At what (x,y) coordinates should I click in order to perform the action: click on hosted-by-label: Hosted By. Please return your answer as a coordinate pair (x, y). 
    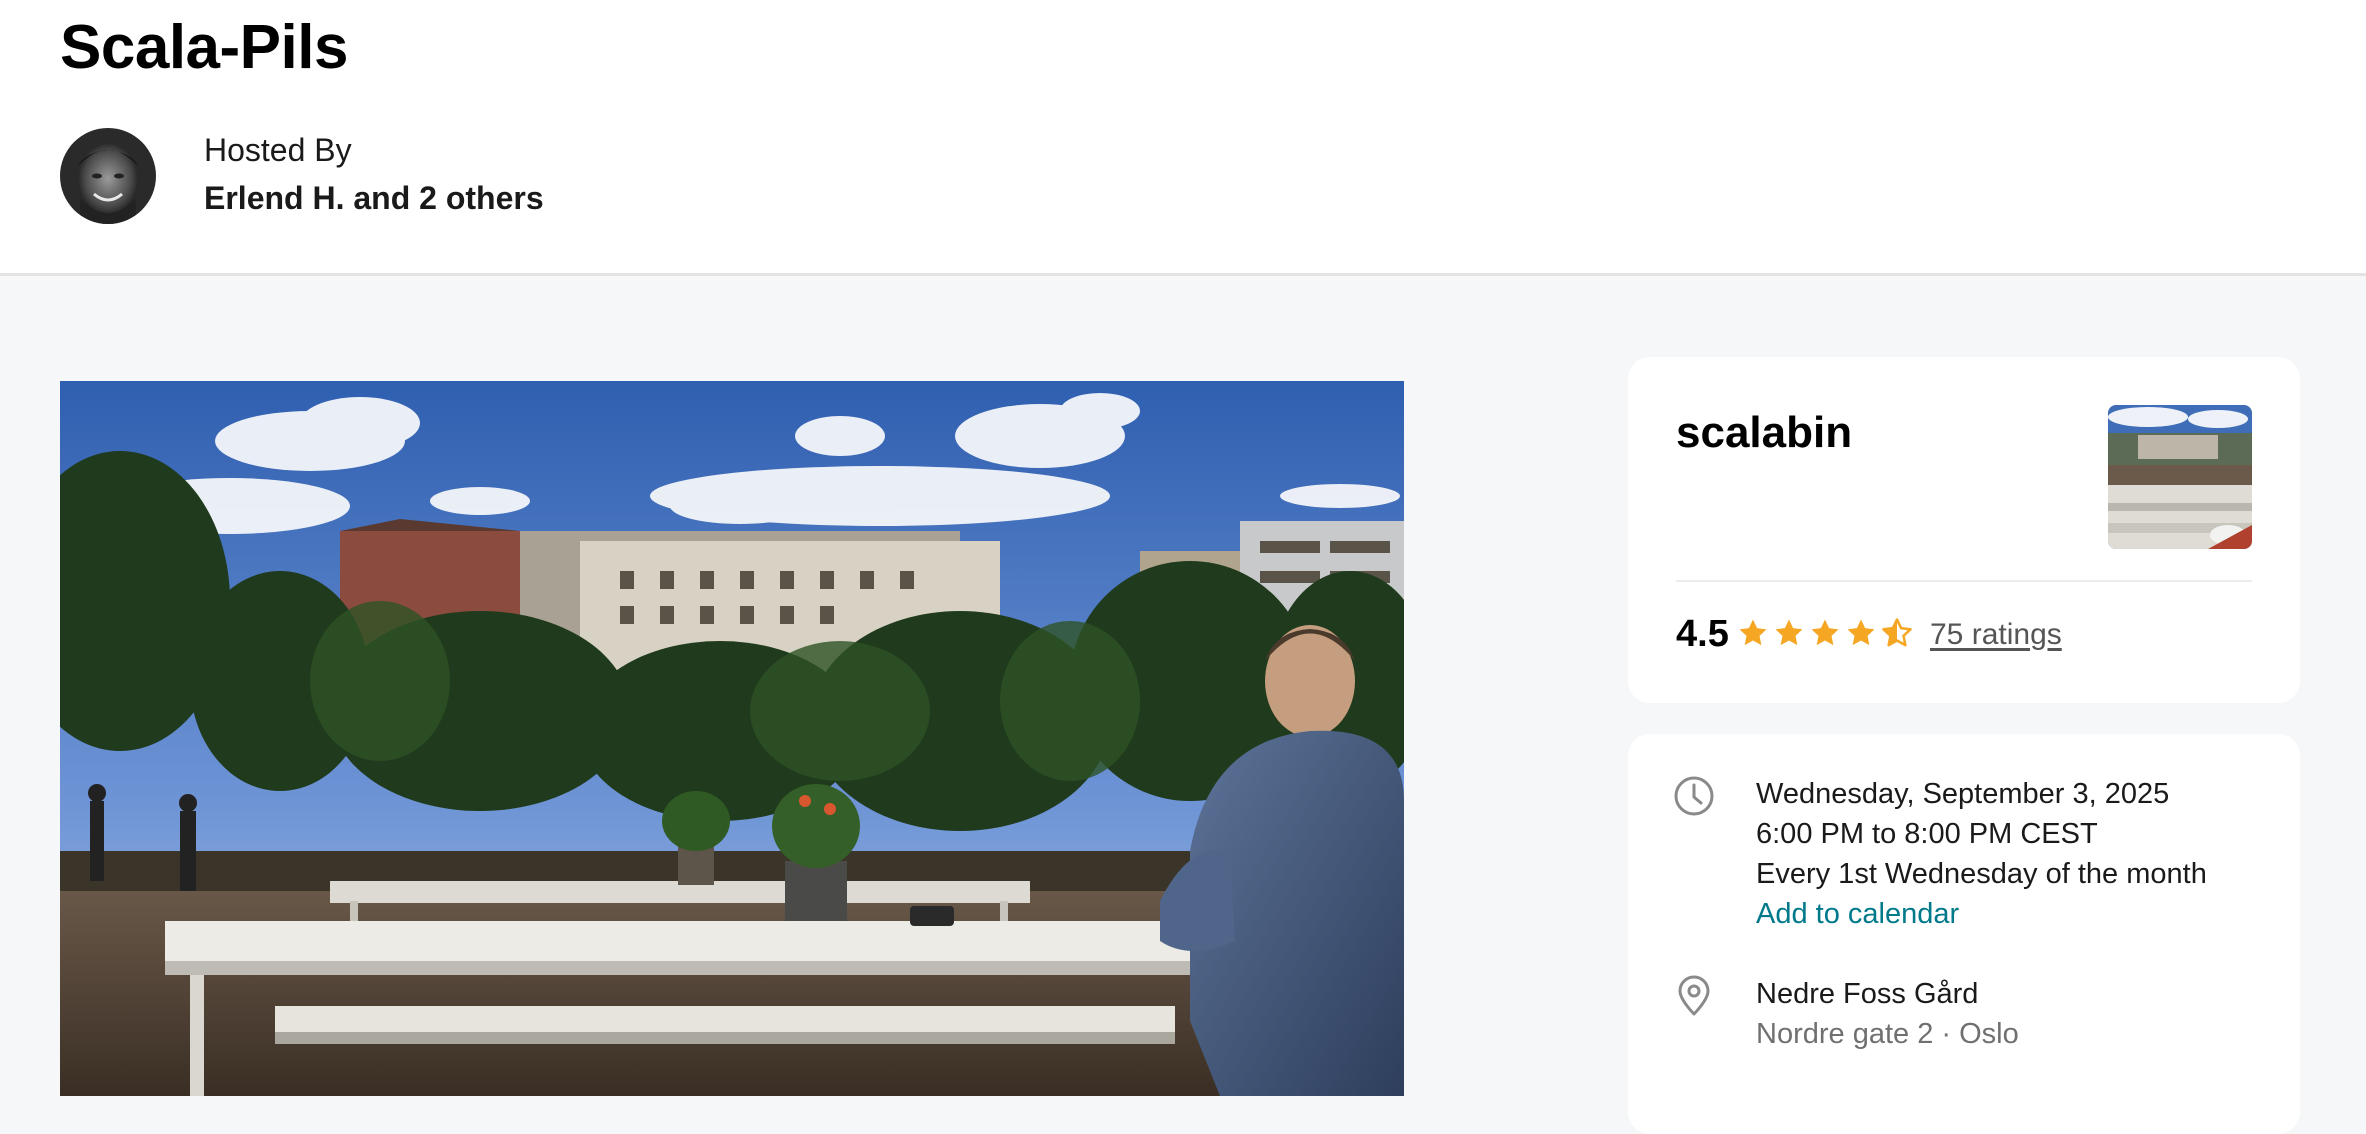
    Looking at the image, I should click on (278, 150).